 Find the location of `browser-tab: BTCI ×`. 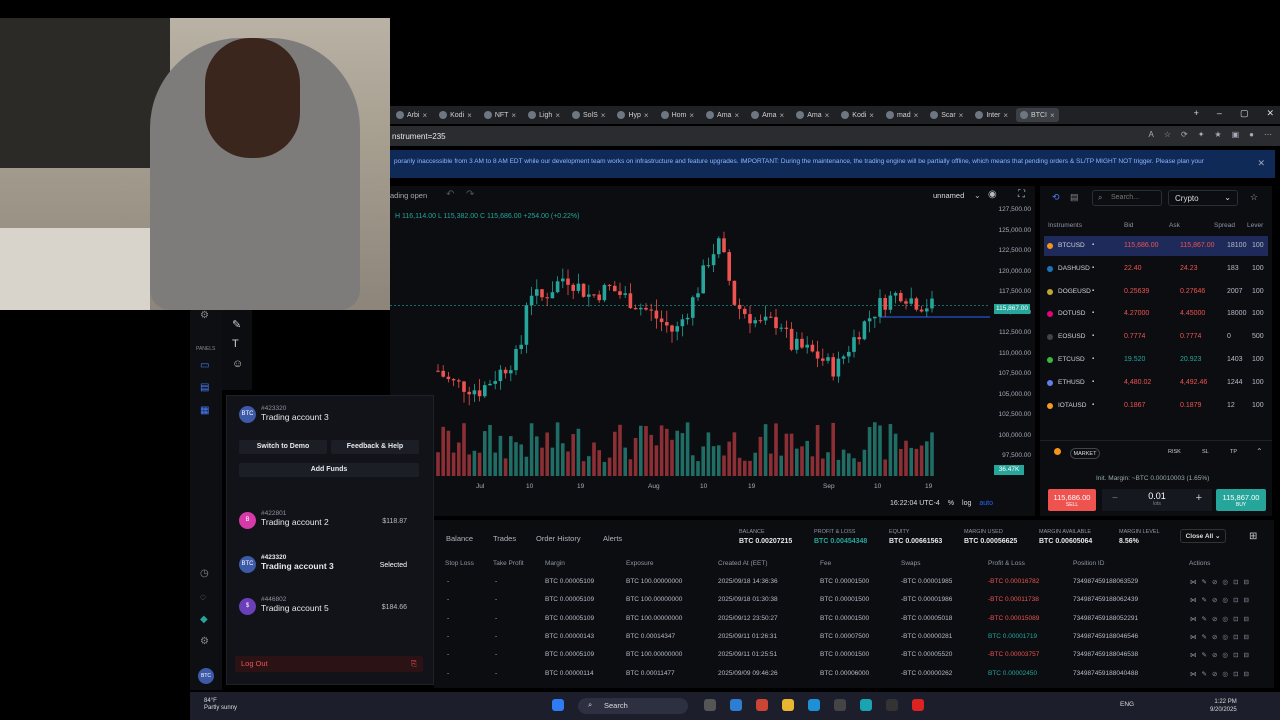

browser-tab: BTCI × is located at coordinates (1037, 115).